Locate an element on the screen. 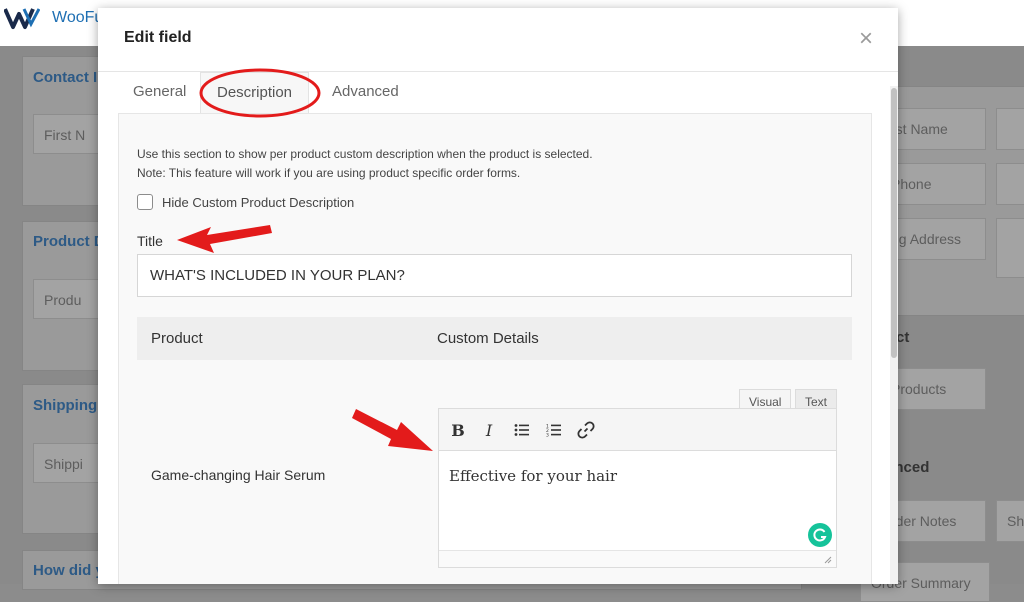  numbered-list-icon: 1 2 3 is located at coordinates (553, 431).